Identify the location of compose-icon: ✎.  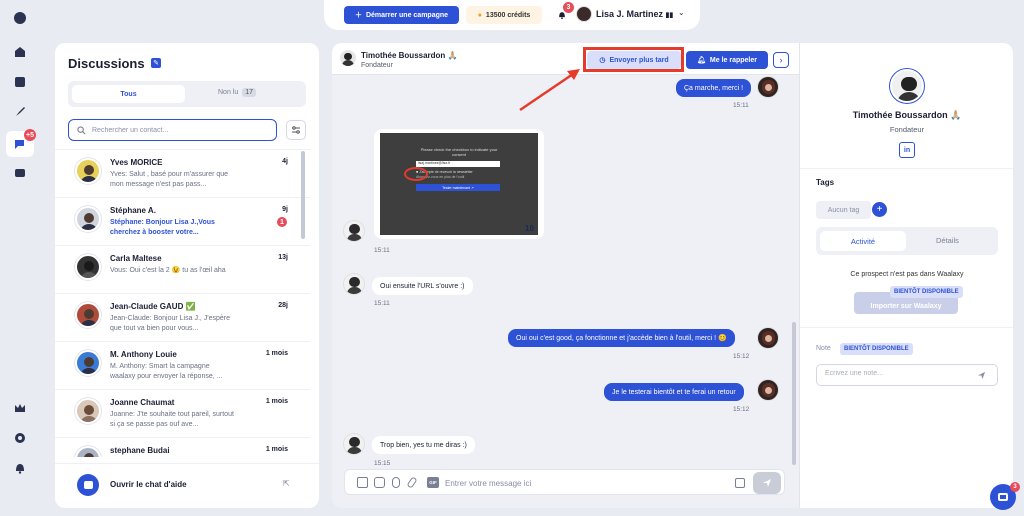
(156, 63).